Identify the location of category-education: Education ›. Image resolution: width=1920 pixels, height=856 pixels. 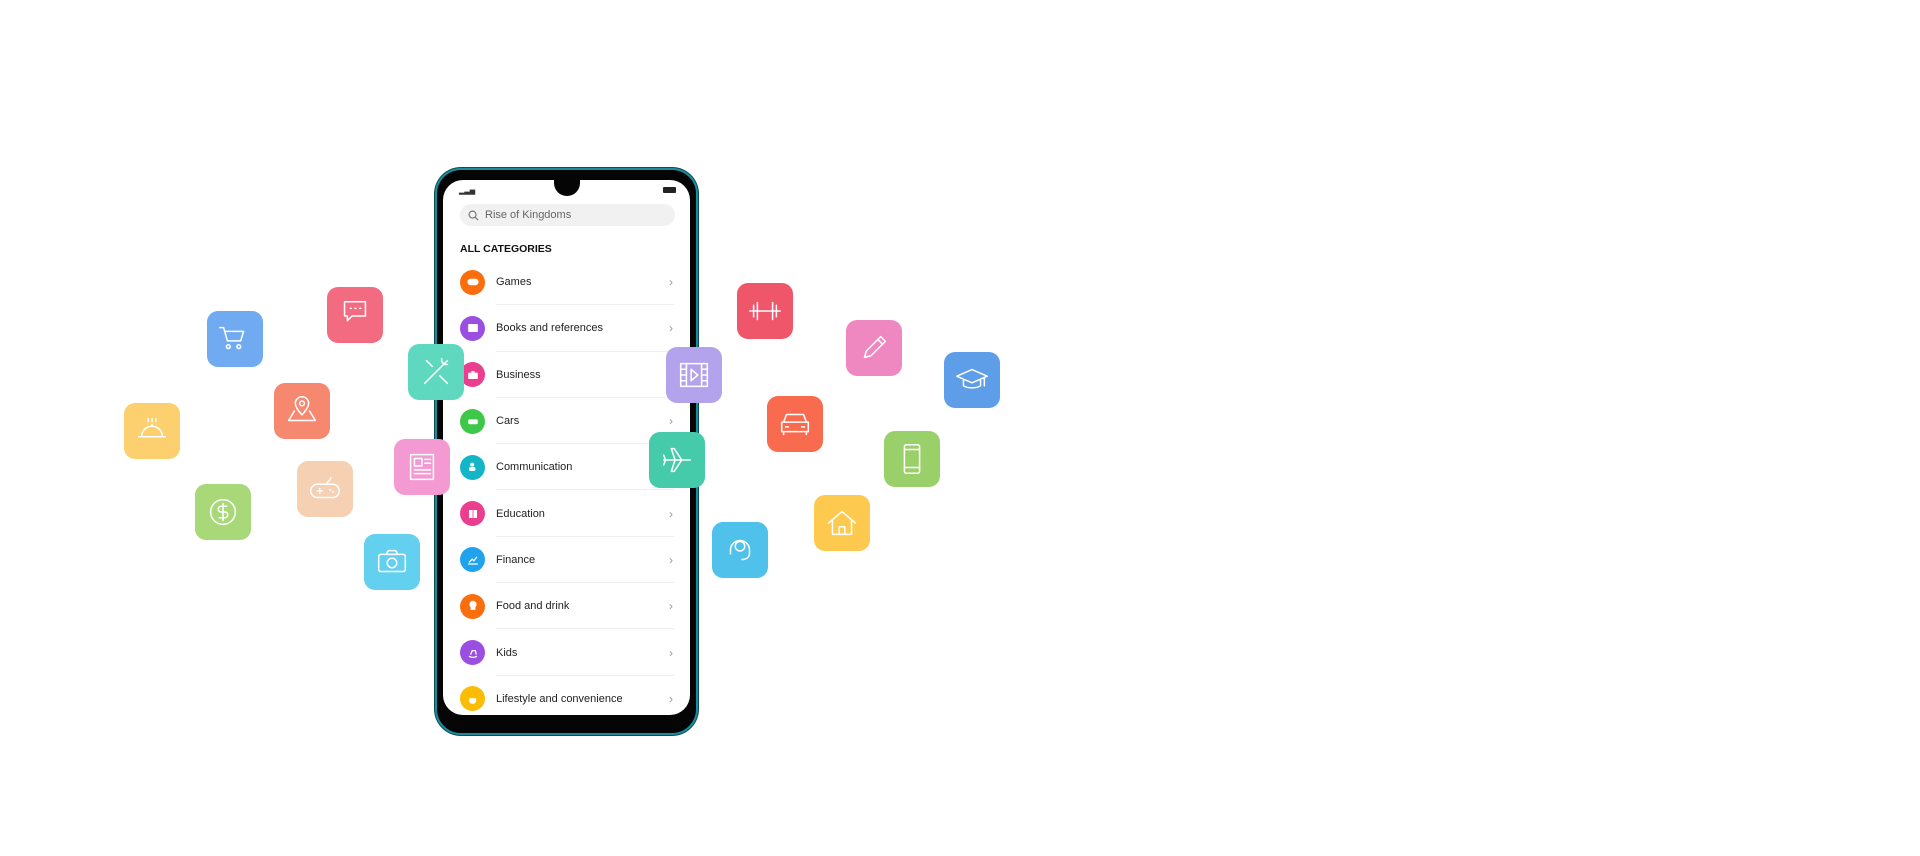
(567, 514).